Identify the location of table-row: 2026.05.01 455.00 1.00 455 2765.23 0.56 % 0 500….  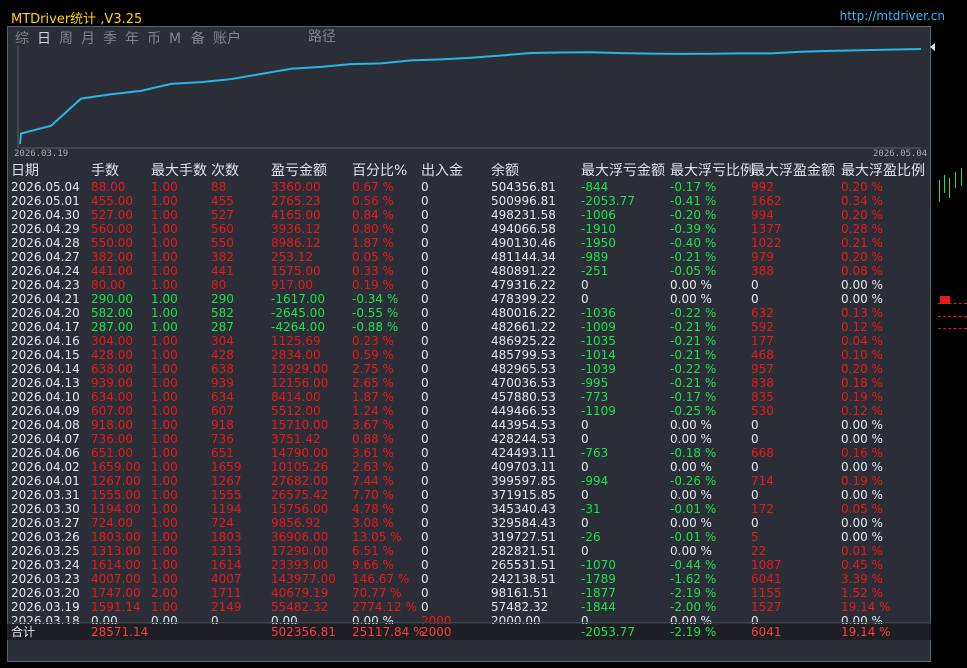
(469, 201).